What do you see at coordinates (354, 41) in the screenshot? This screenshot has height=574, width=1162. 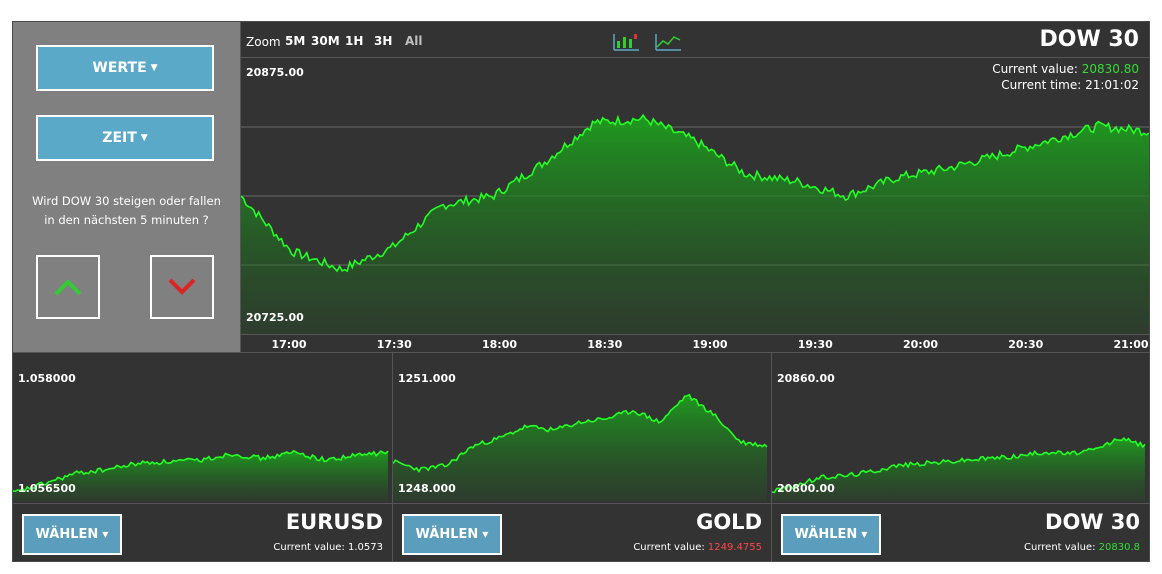 I see `zoom-1h: 1H` at bounding box center [354, 41].